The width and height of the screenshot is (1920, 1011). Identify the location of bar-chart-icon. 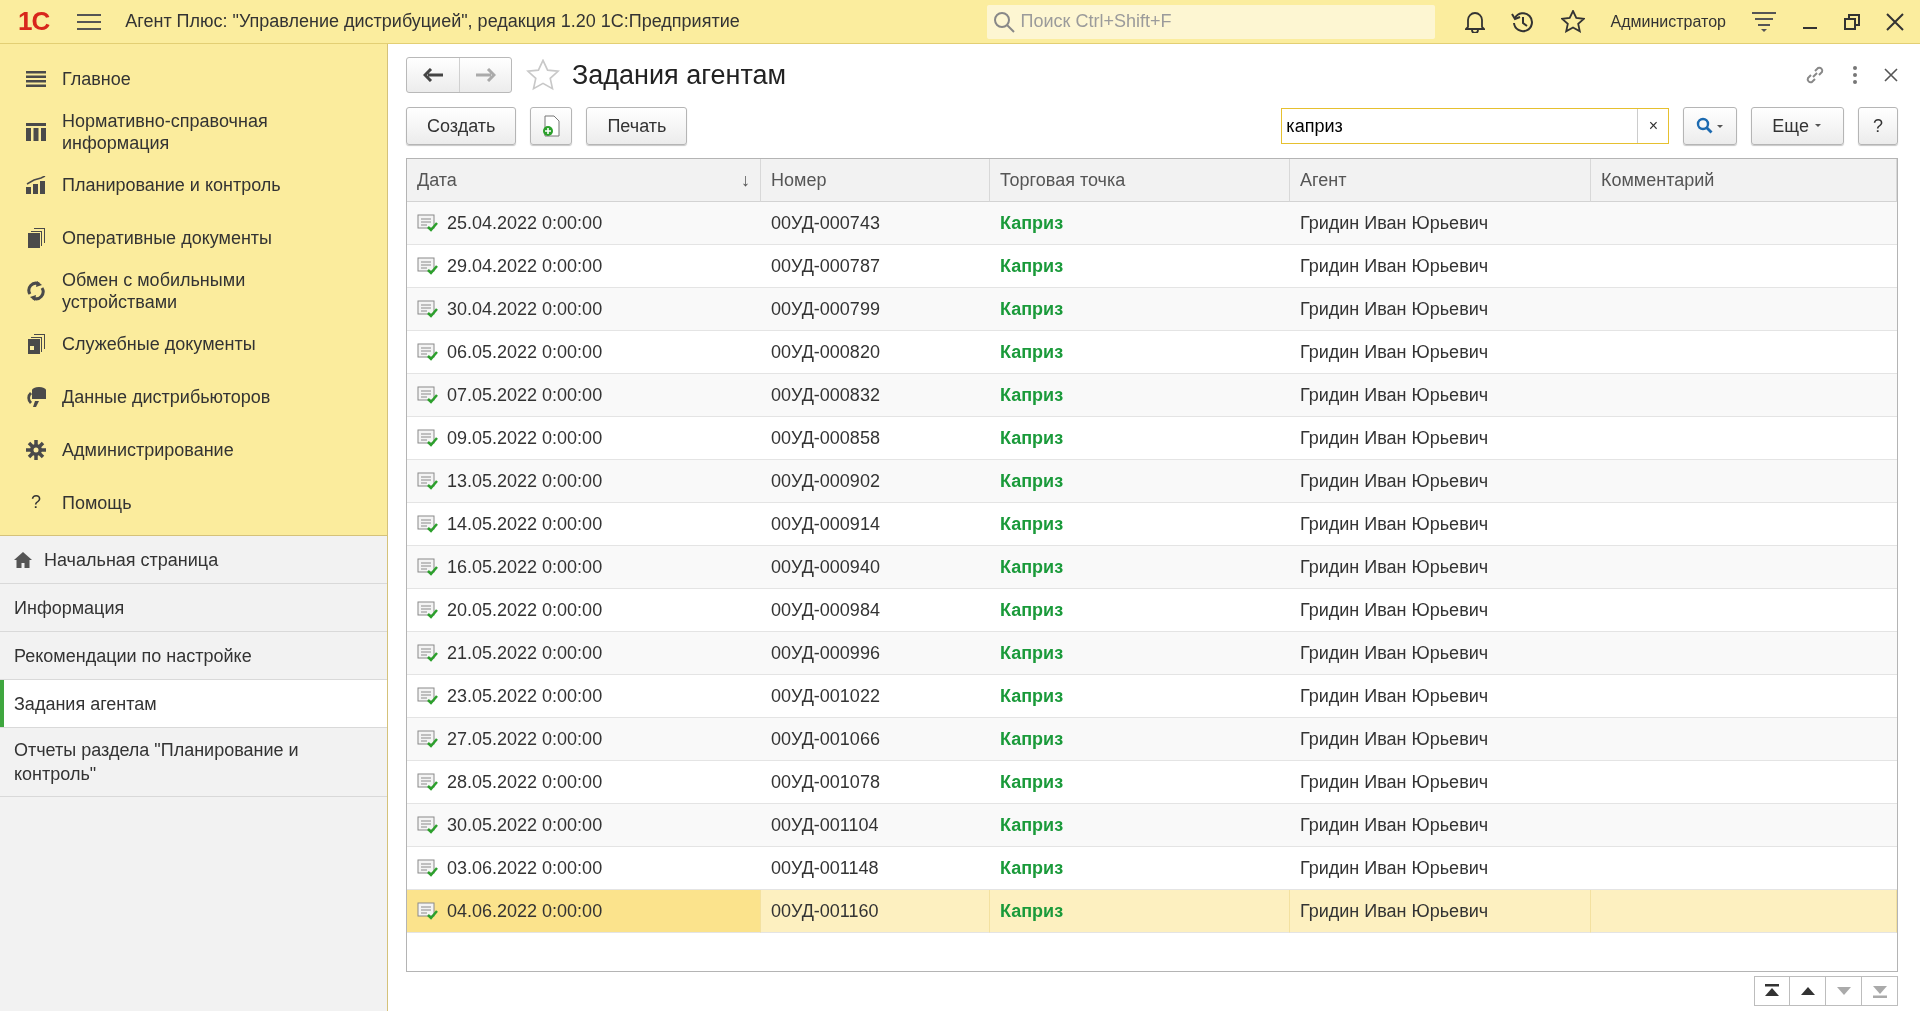
(36, 184).